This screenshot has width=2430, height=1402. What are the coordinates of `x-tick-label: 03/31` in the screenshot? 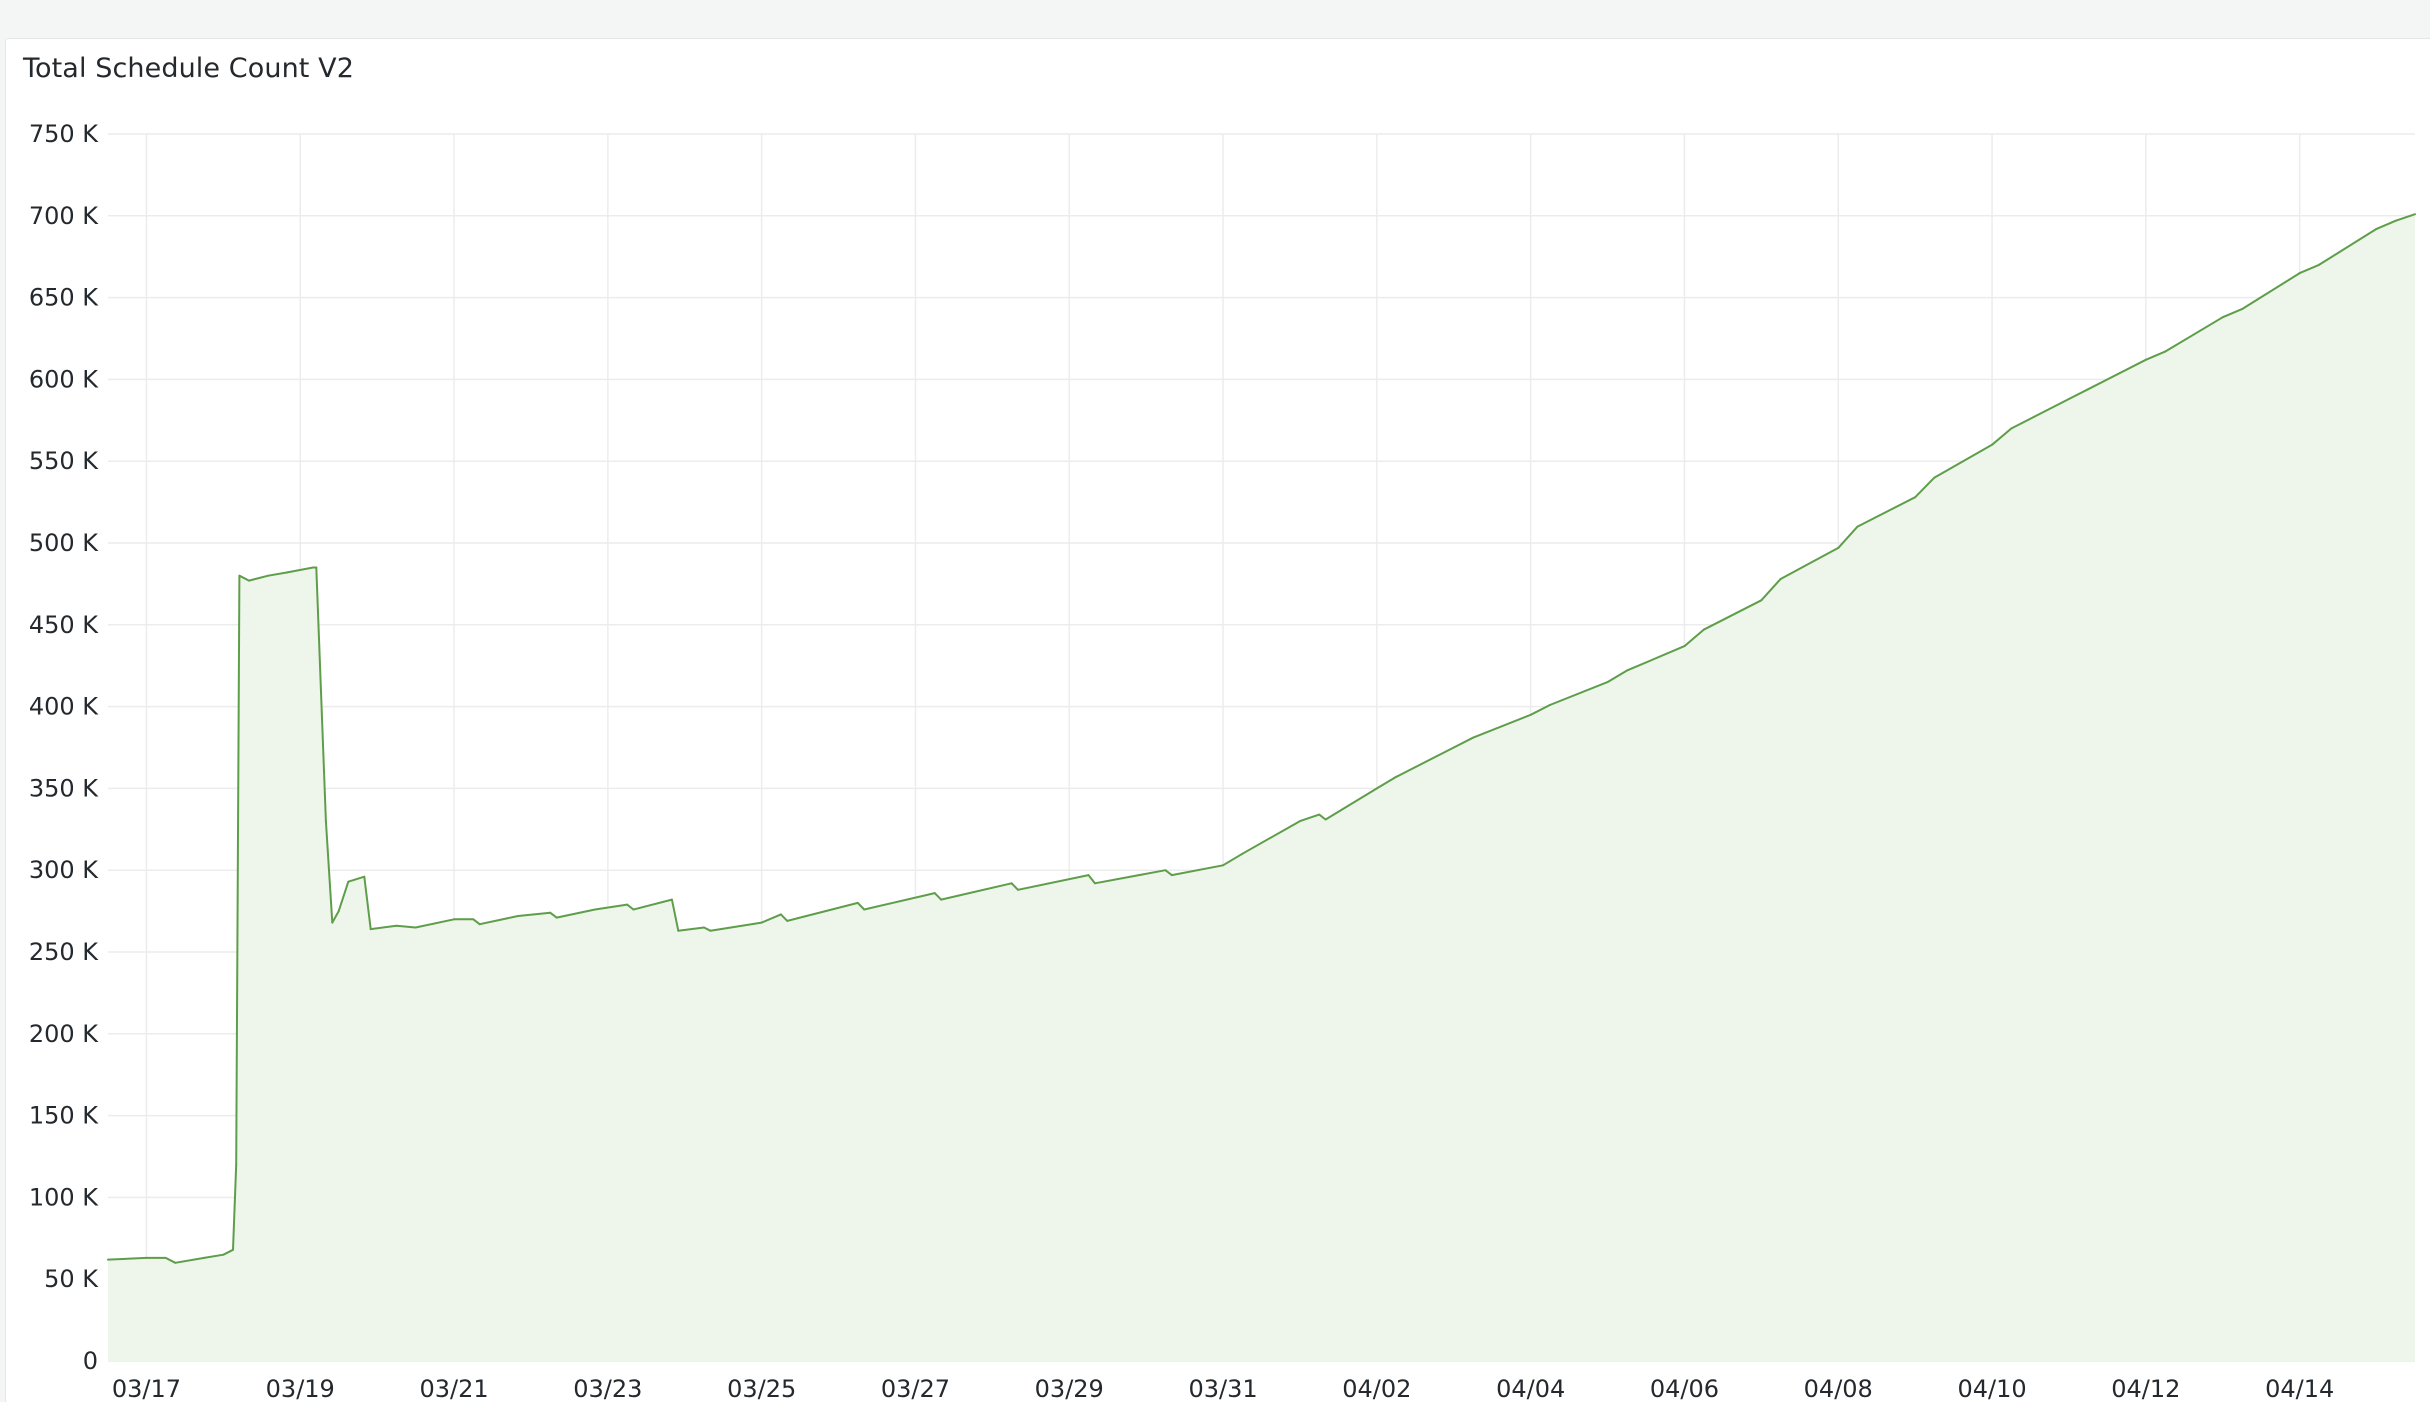 It's located at (1222, 1388).